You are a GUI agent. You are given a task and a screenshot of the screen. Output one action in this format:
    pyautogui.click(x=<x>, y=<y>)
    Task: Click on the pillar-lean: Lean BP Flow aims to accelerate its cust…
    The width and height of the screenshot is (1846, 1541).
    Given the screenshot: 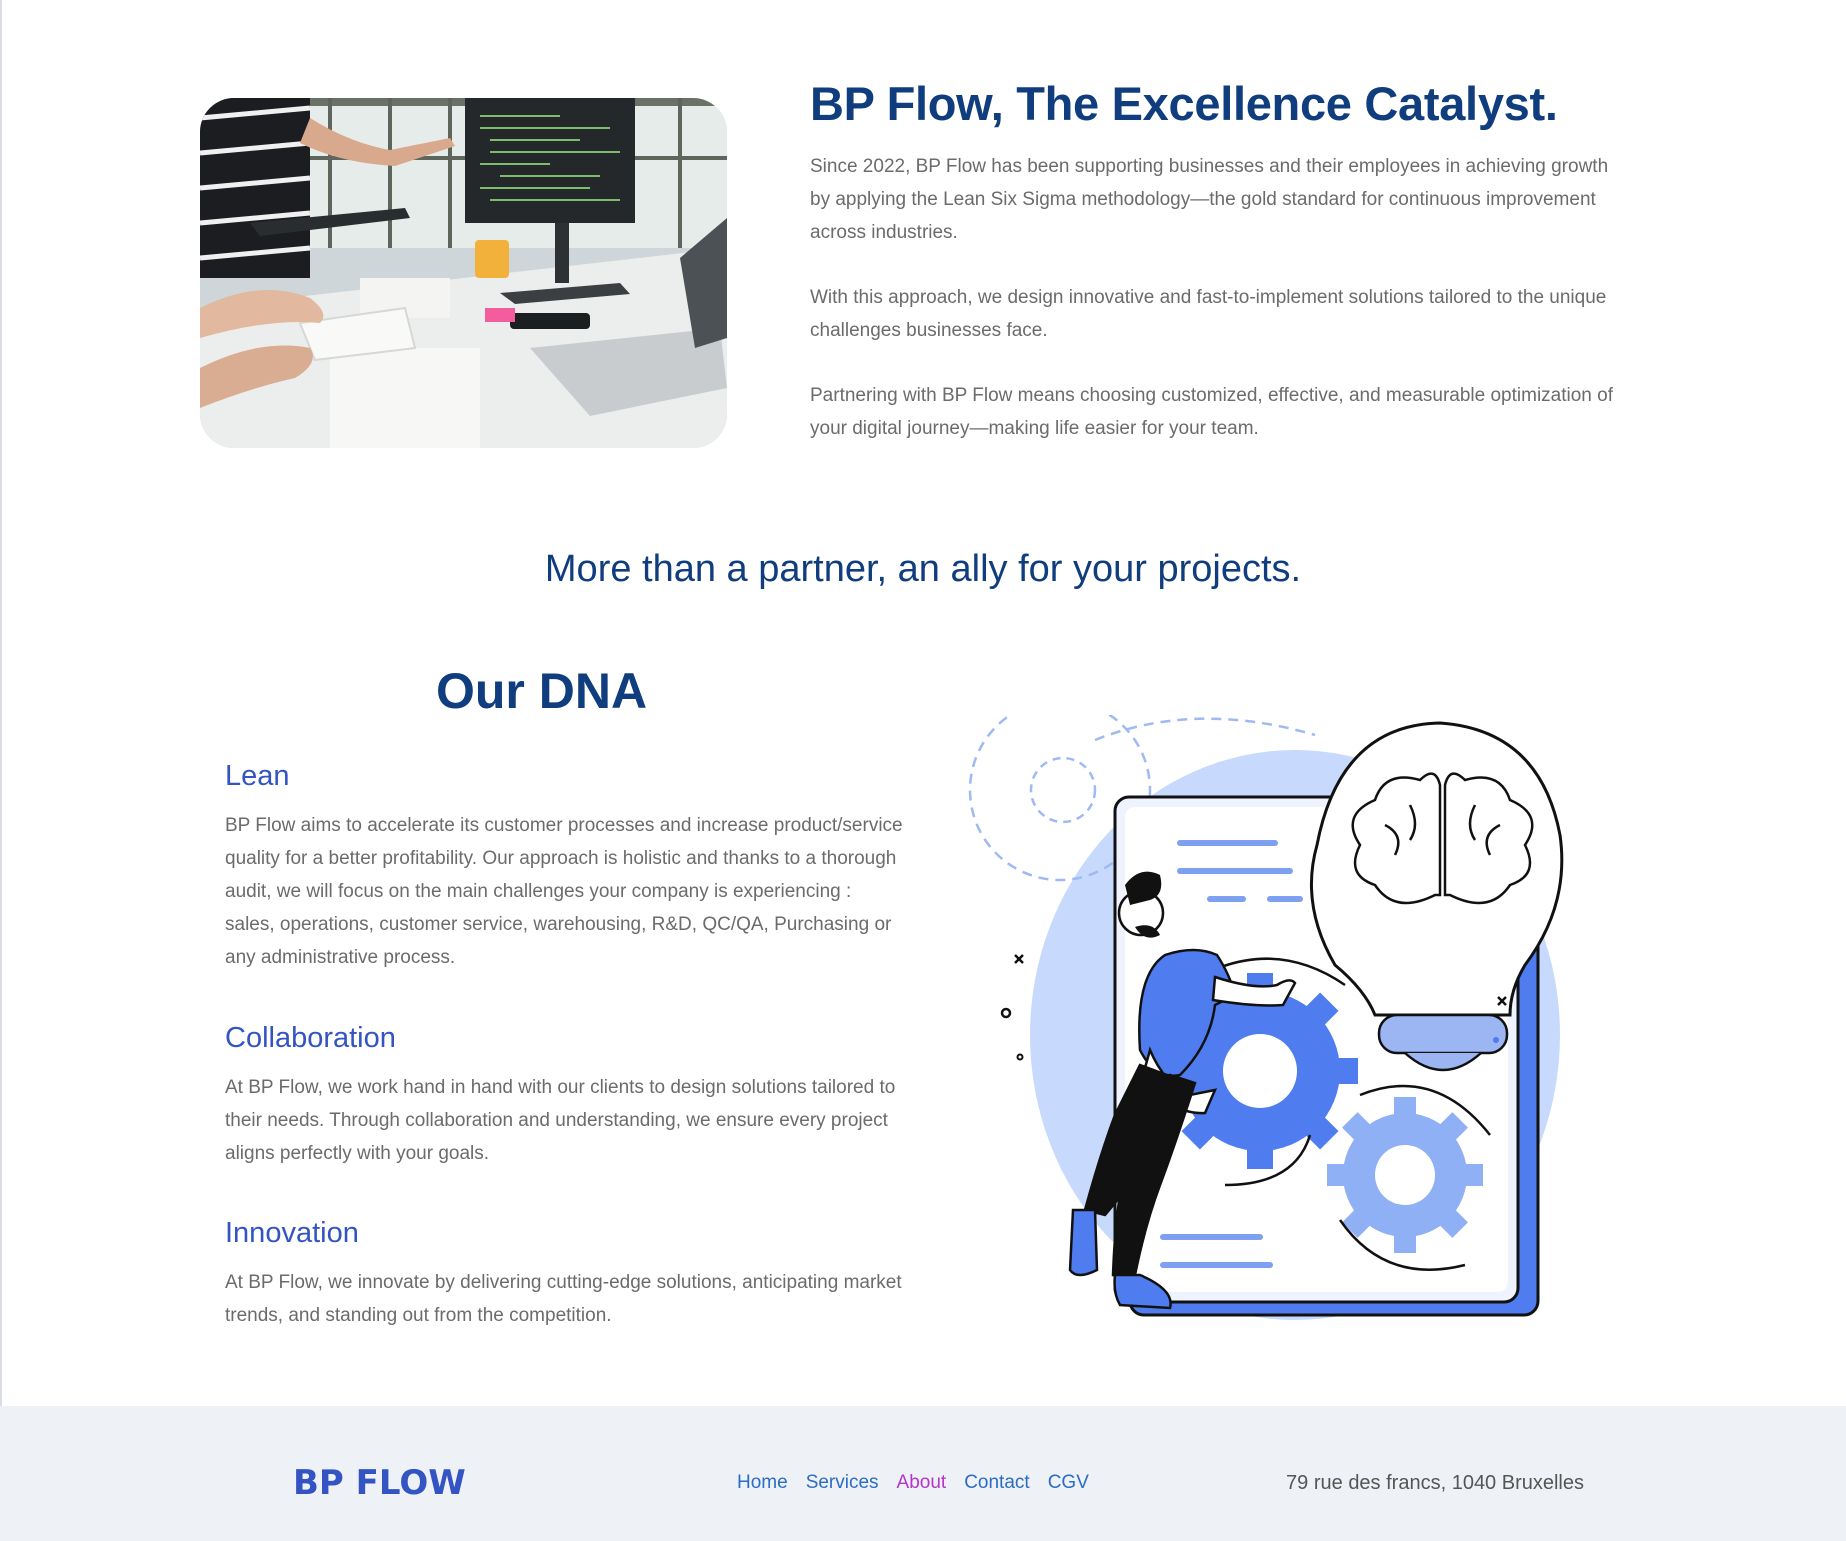 What is the action you would take?
    pyautogui.click(x=565, y=867)
    